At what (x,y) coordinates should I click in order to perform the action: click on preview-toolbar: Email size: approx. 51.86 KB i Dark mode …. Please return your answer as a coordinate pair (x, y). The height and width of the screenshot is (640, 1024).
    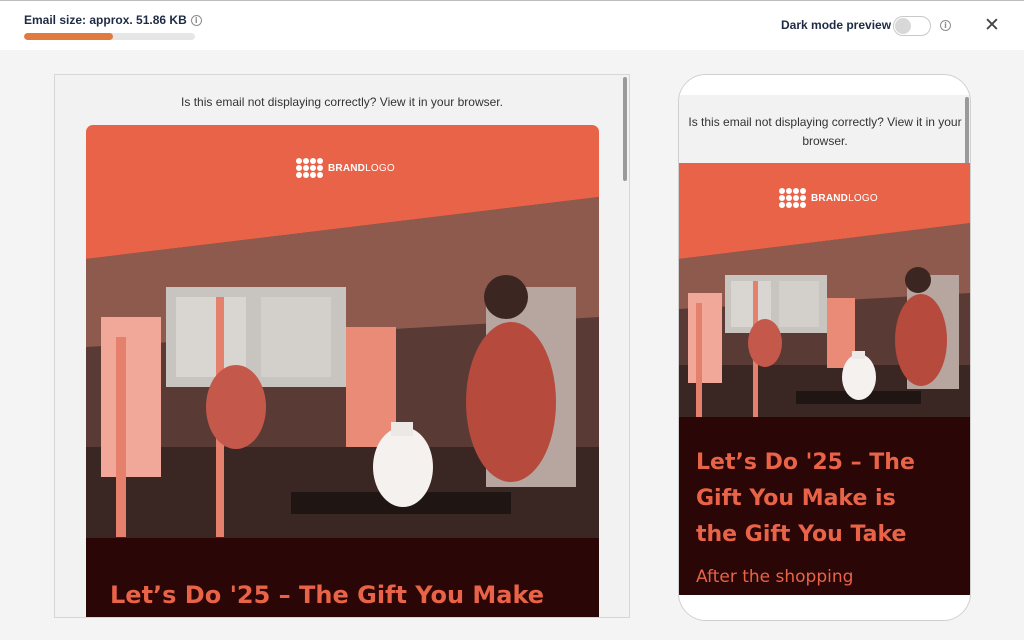
    Looking at the image, I should click on (512, 25).